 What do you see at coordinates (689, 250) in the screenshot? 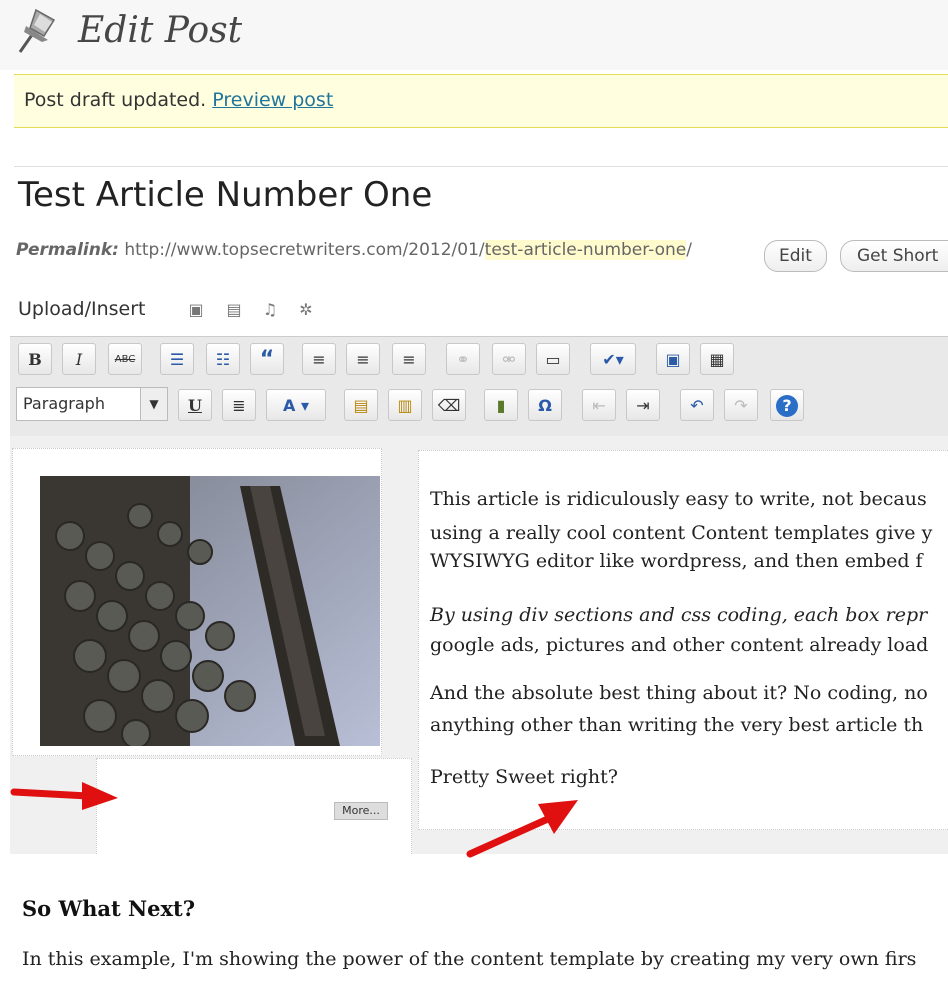
I see `permalink-trailing: /` at bounding box center [689, 250].